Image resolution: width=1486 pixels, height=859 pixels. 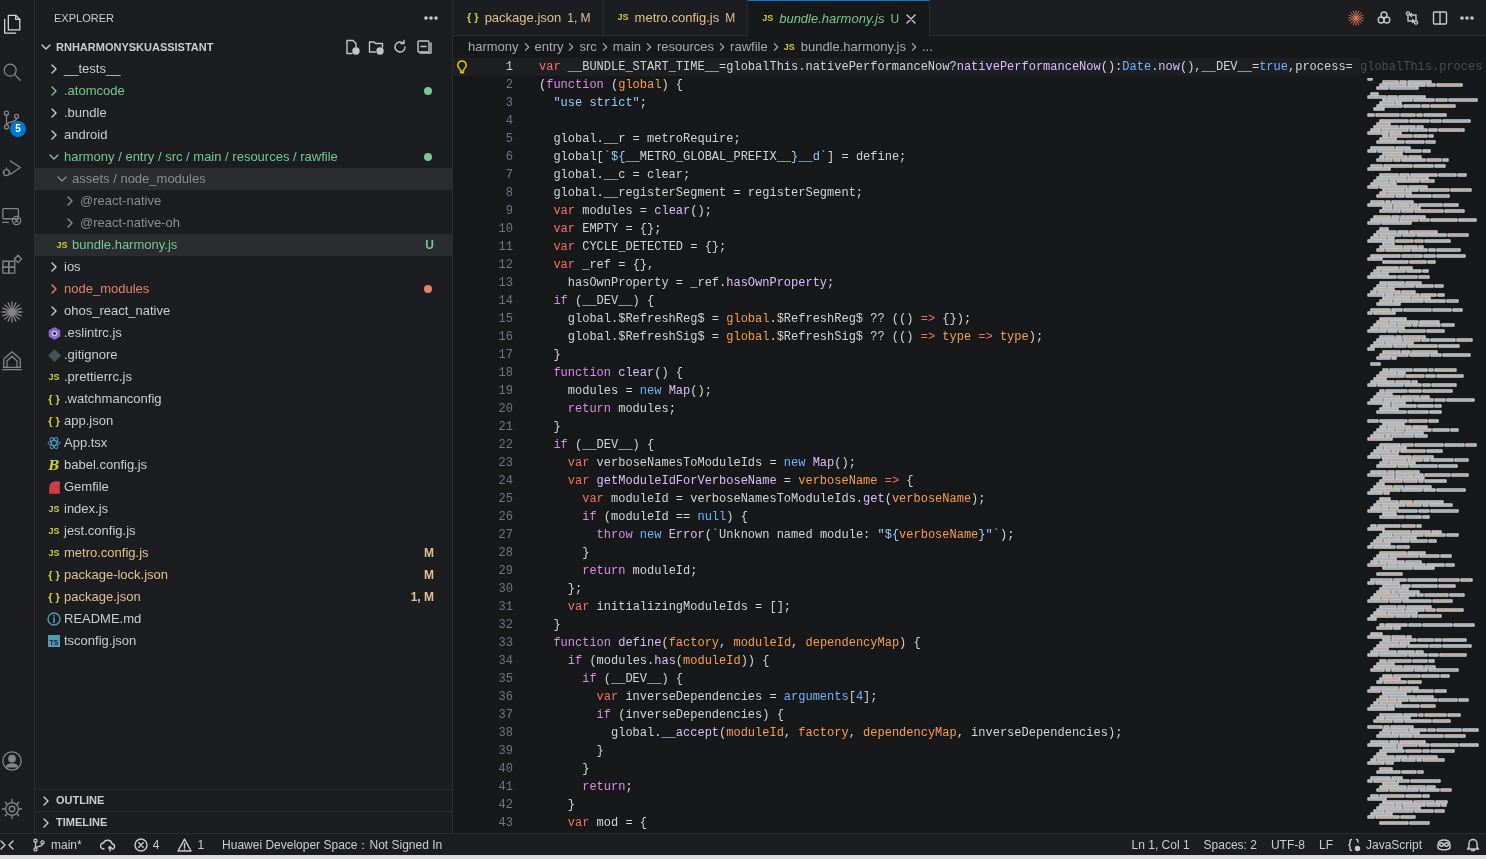 I want to click on file-item: .eslintrc.js, so click(x=243, y=333).